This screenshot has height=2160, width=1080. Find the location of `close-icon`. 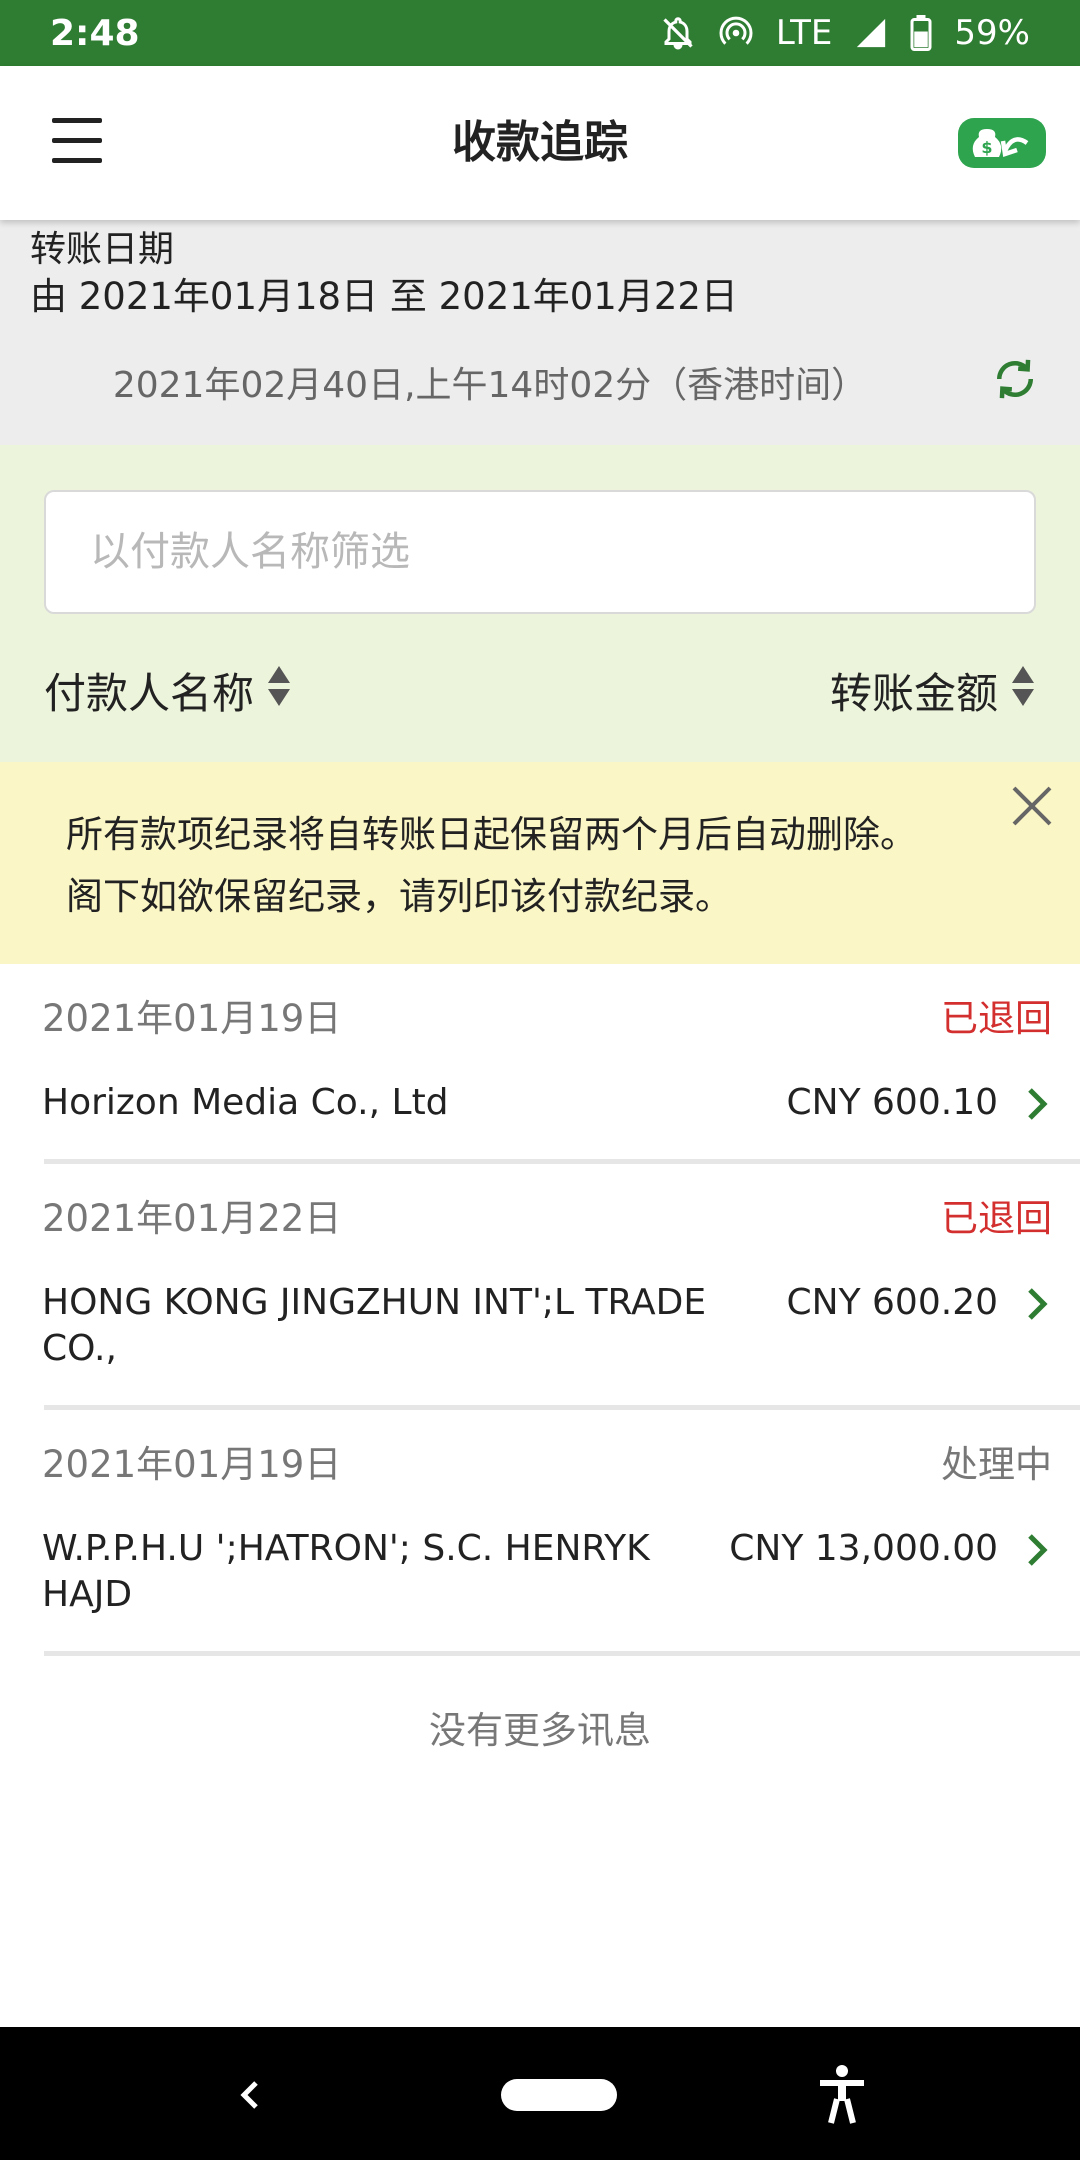

close-icon is located at coordinates (1032, 806).